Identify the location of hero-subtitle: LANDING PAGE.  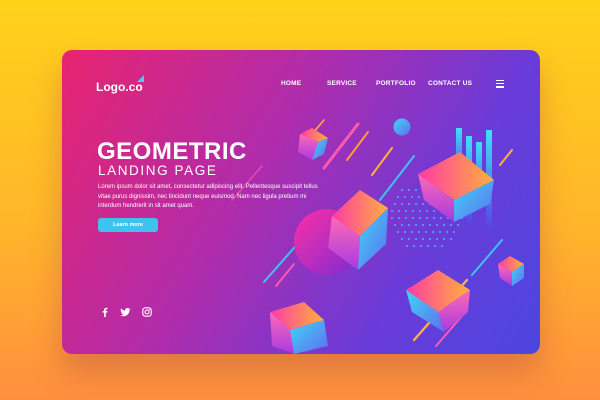
(158, 170).